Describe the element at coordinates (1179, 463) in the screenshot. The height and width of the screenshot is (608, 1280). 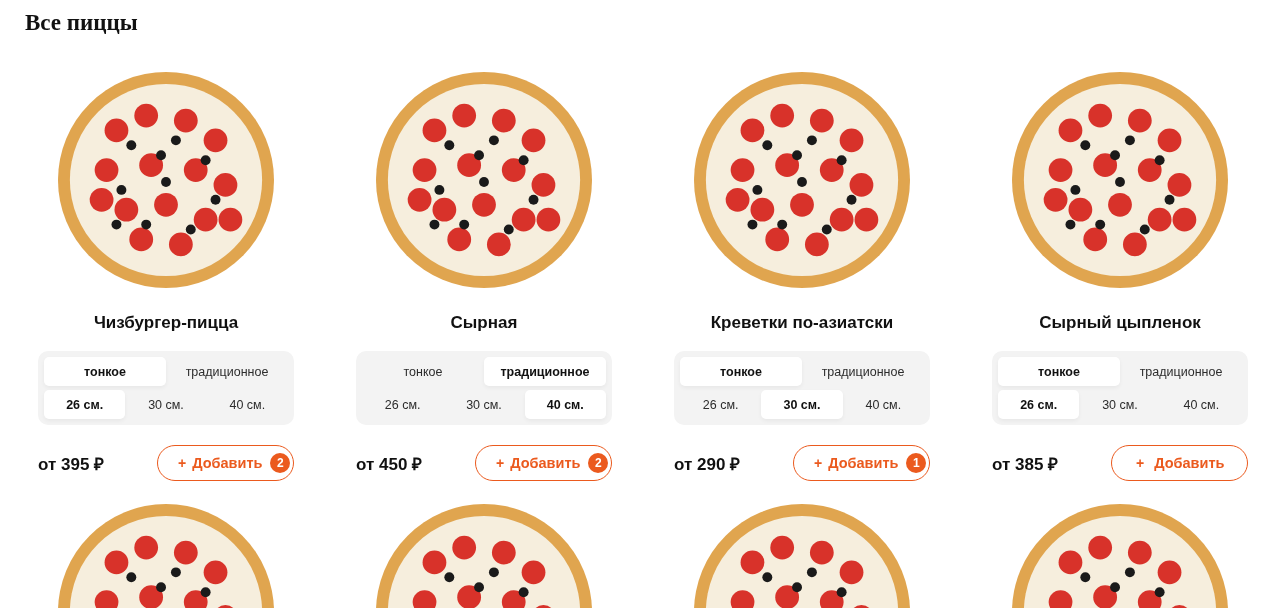
I see `add-button: + Добавить` at that location.